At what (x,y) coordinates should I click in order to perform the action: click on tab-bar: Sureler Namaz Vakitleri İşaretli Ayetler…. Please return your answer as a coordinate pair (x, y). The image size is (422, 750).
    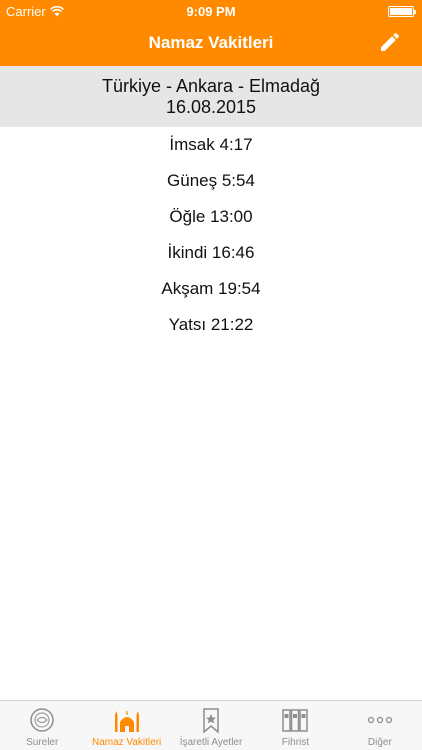
    Looking at the image, I should click on (211, 725).